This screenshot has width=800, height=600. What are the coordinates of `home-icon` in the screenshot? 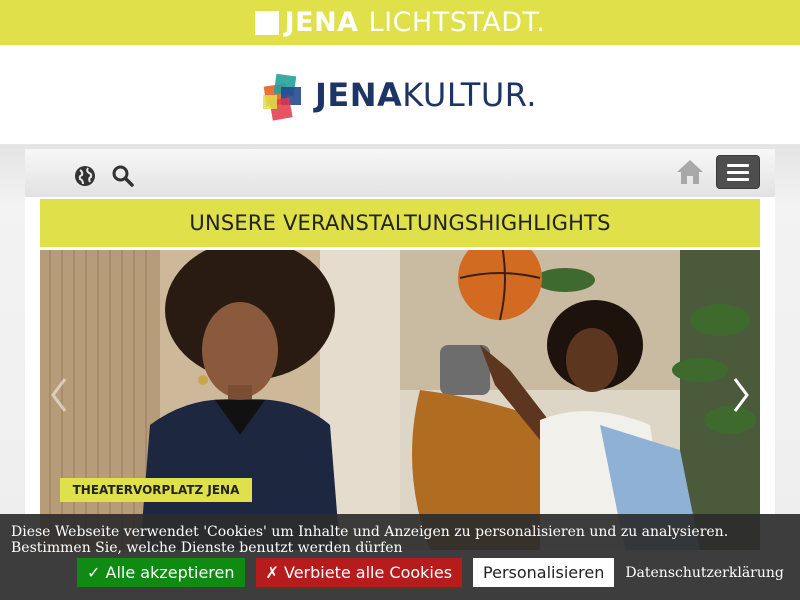 It's located at (690, 172).